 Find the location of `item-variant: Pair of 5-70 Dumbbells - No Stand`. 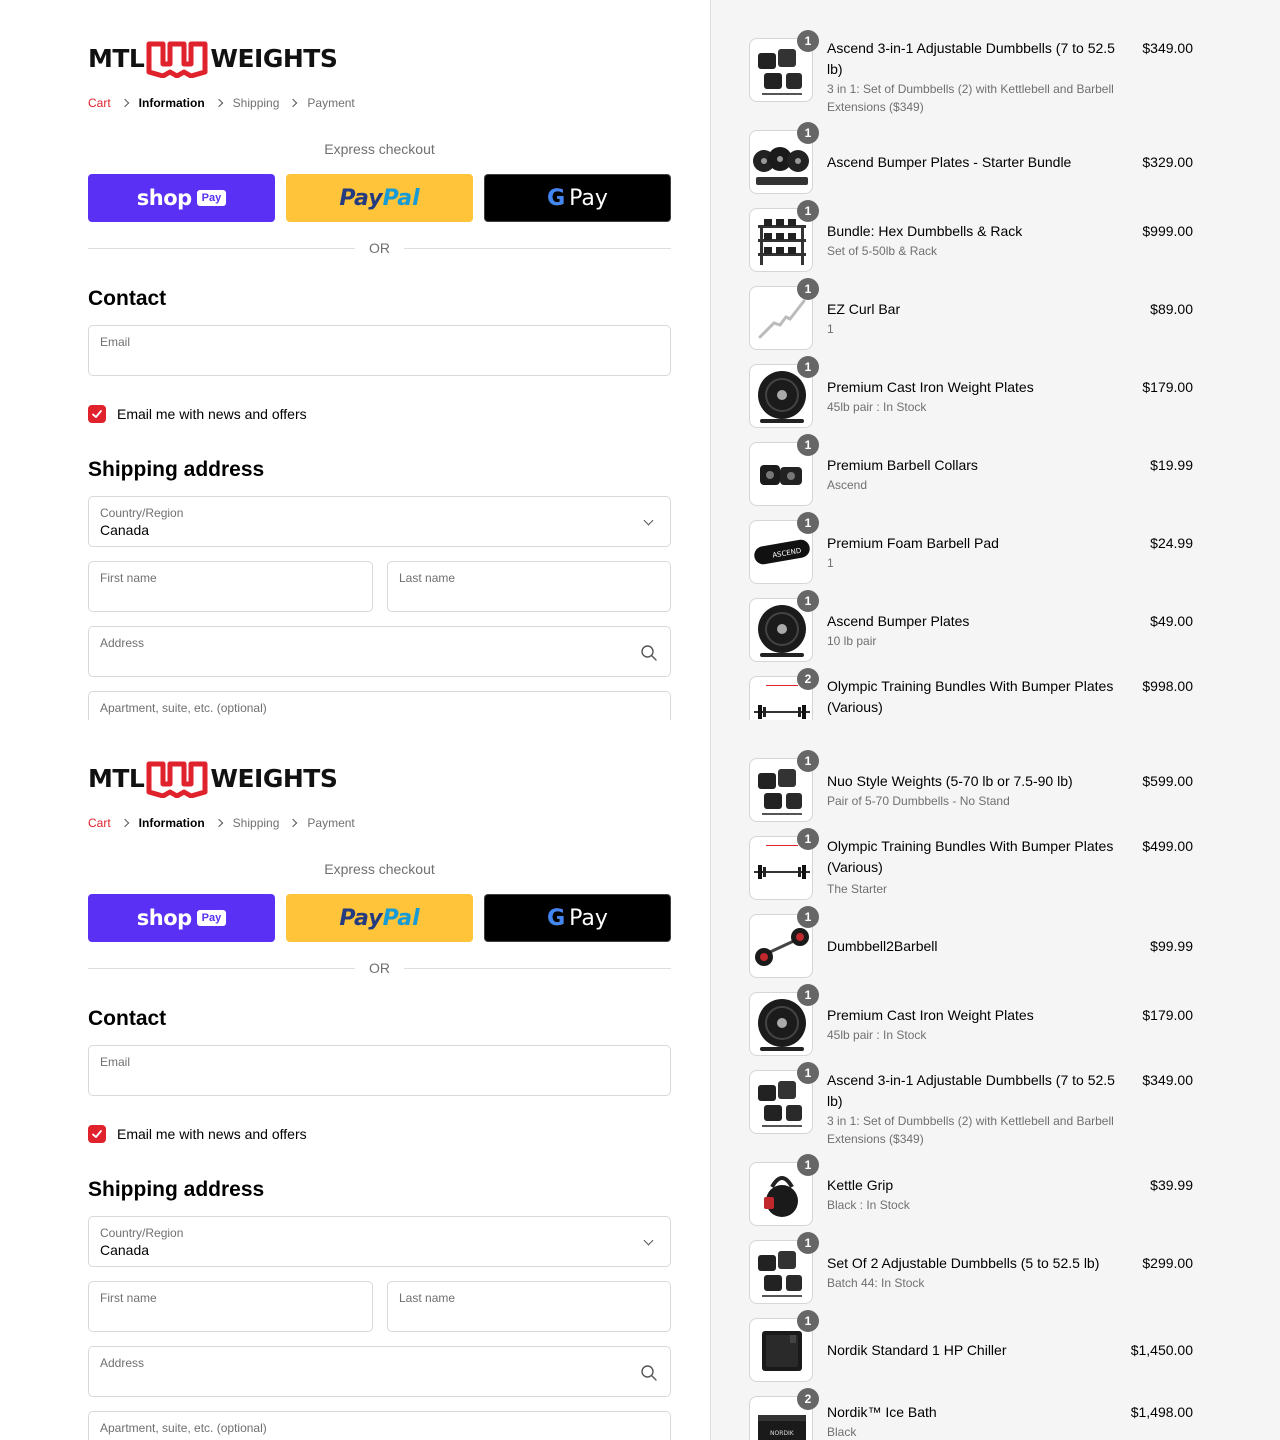

item-variant: Pair of 5-70 Dumbbells - No Stand is located at coordinates (918, 801).